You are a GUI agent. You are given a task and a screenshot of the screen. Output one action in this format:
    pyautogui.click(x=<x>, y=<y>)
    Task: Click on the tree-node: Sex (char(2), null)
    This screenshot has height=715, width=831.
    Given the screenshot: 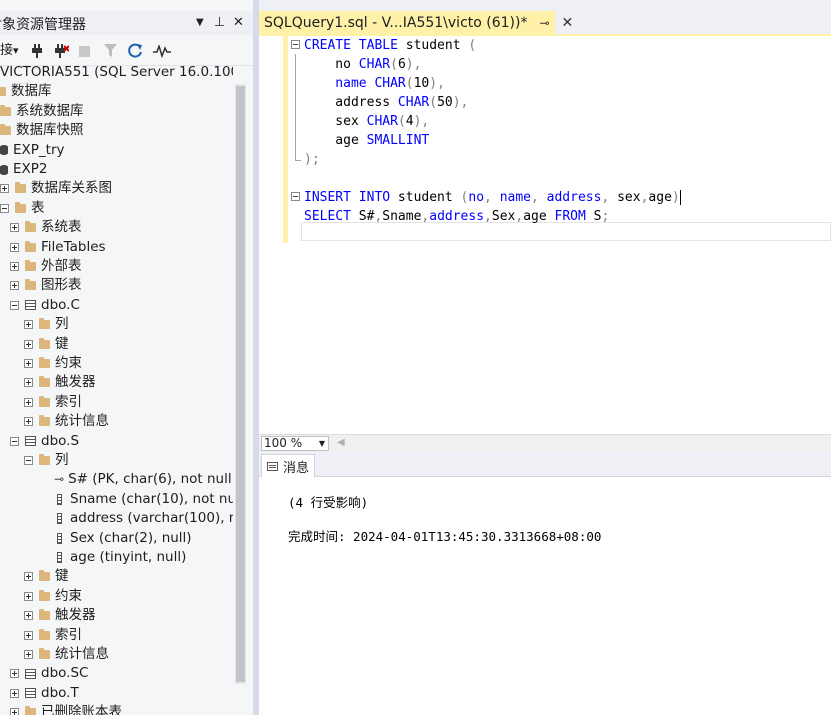 What is the action you would take?
    pyautogui.click(x=123, y=538)
    